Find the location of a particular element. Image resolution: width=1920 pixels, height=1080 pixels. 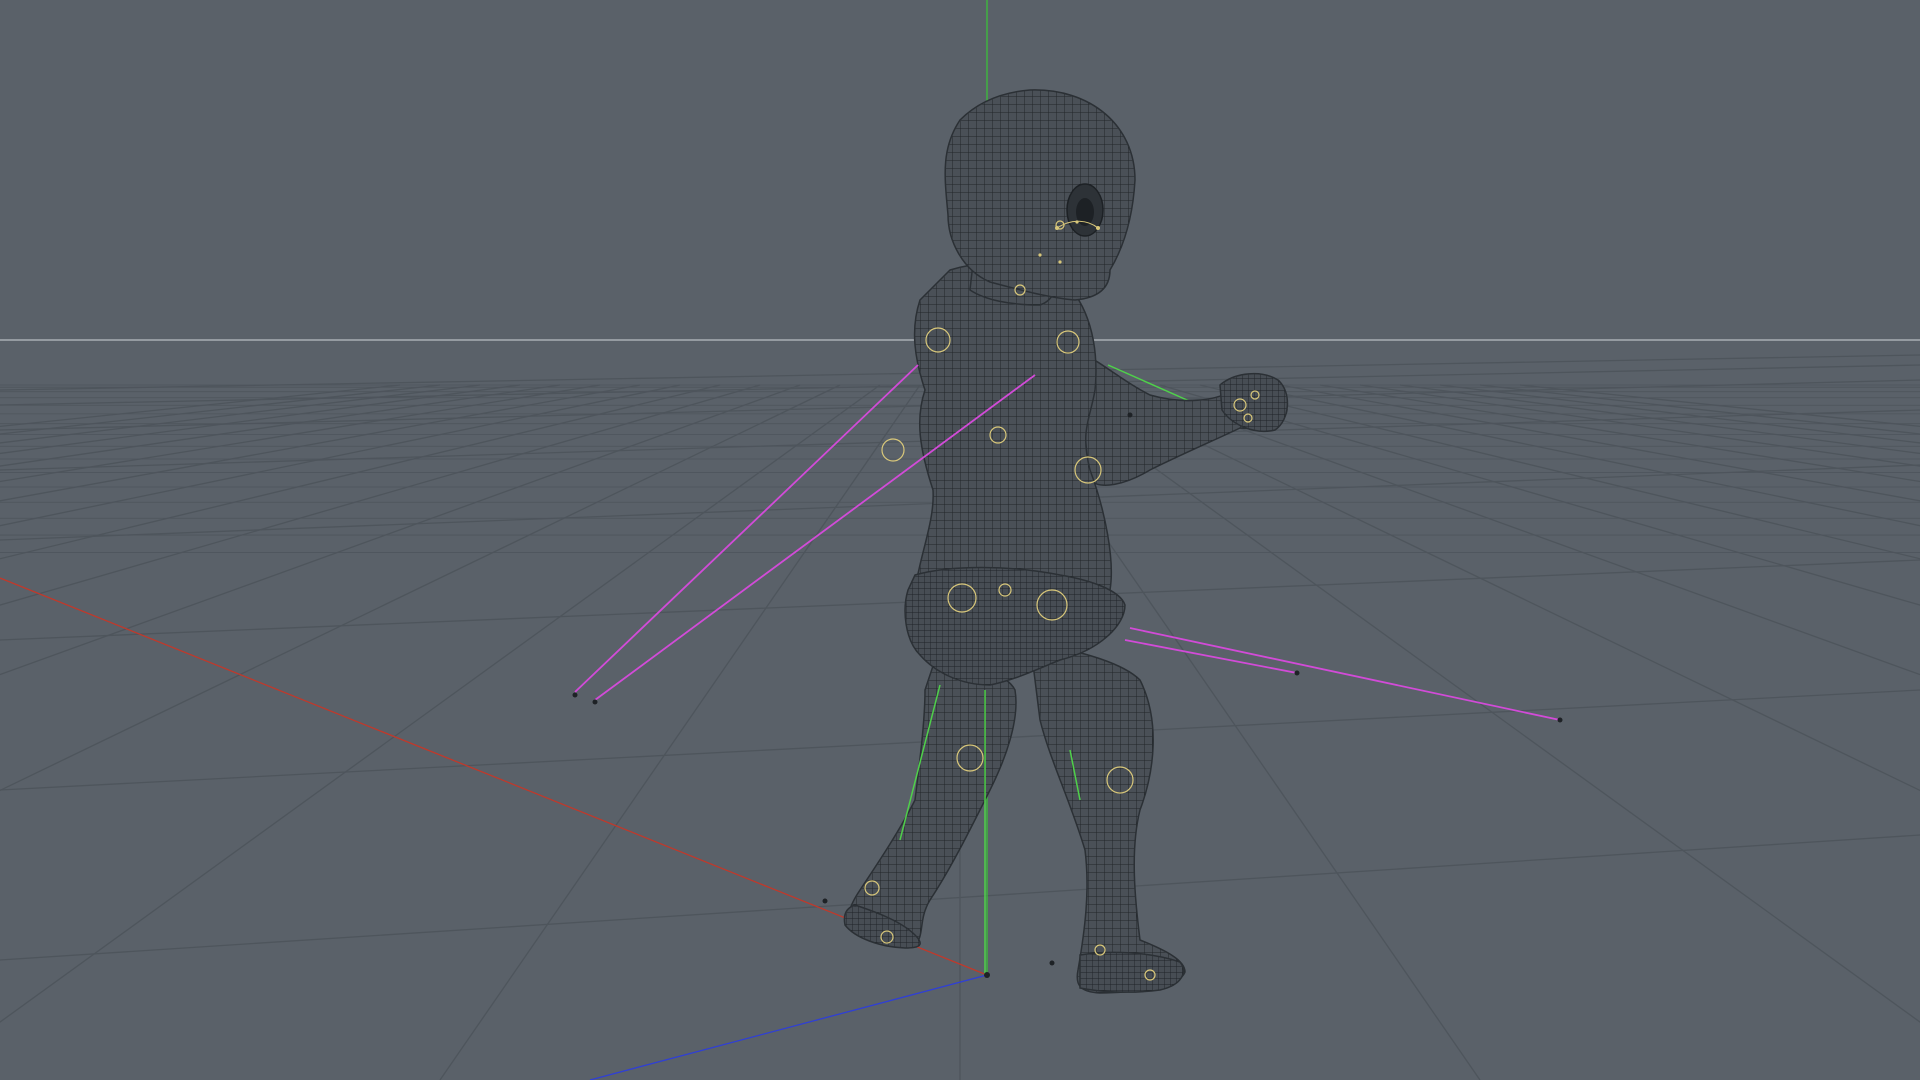

world-origin-point is located at coordinates (987, 975).